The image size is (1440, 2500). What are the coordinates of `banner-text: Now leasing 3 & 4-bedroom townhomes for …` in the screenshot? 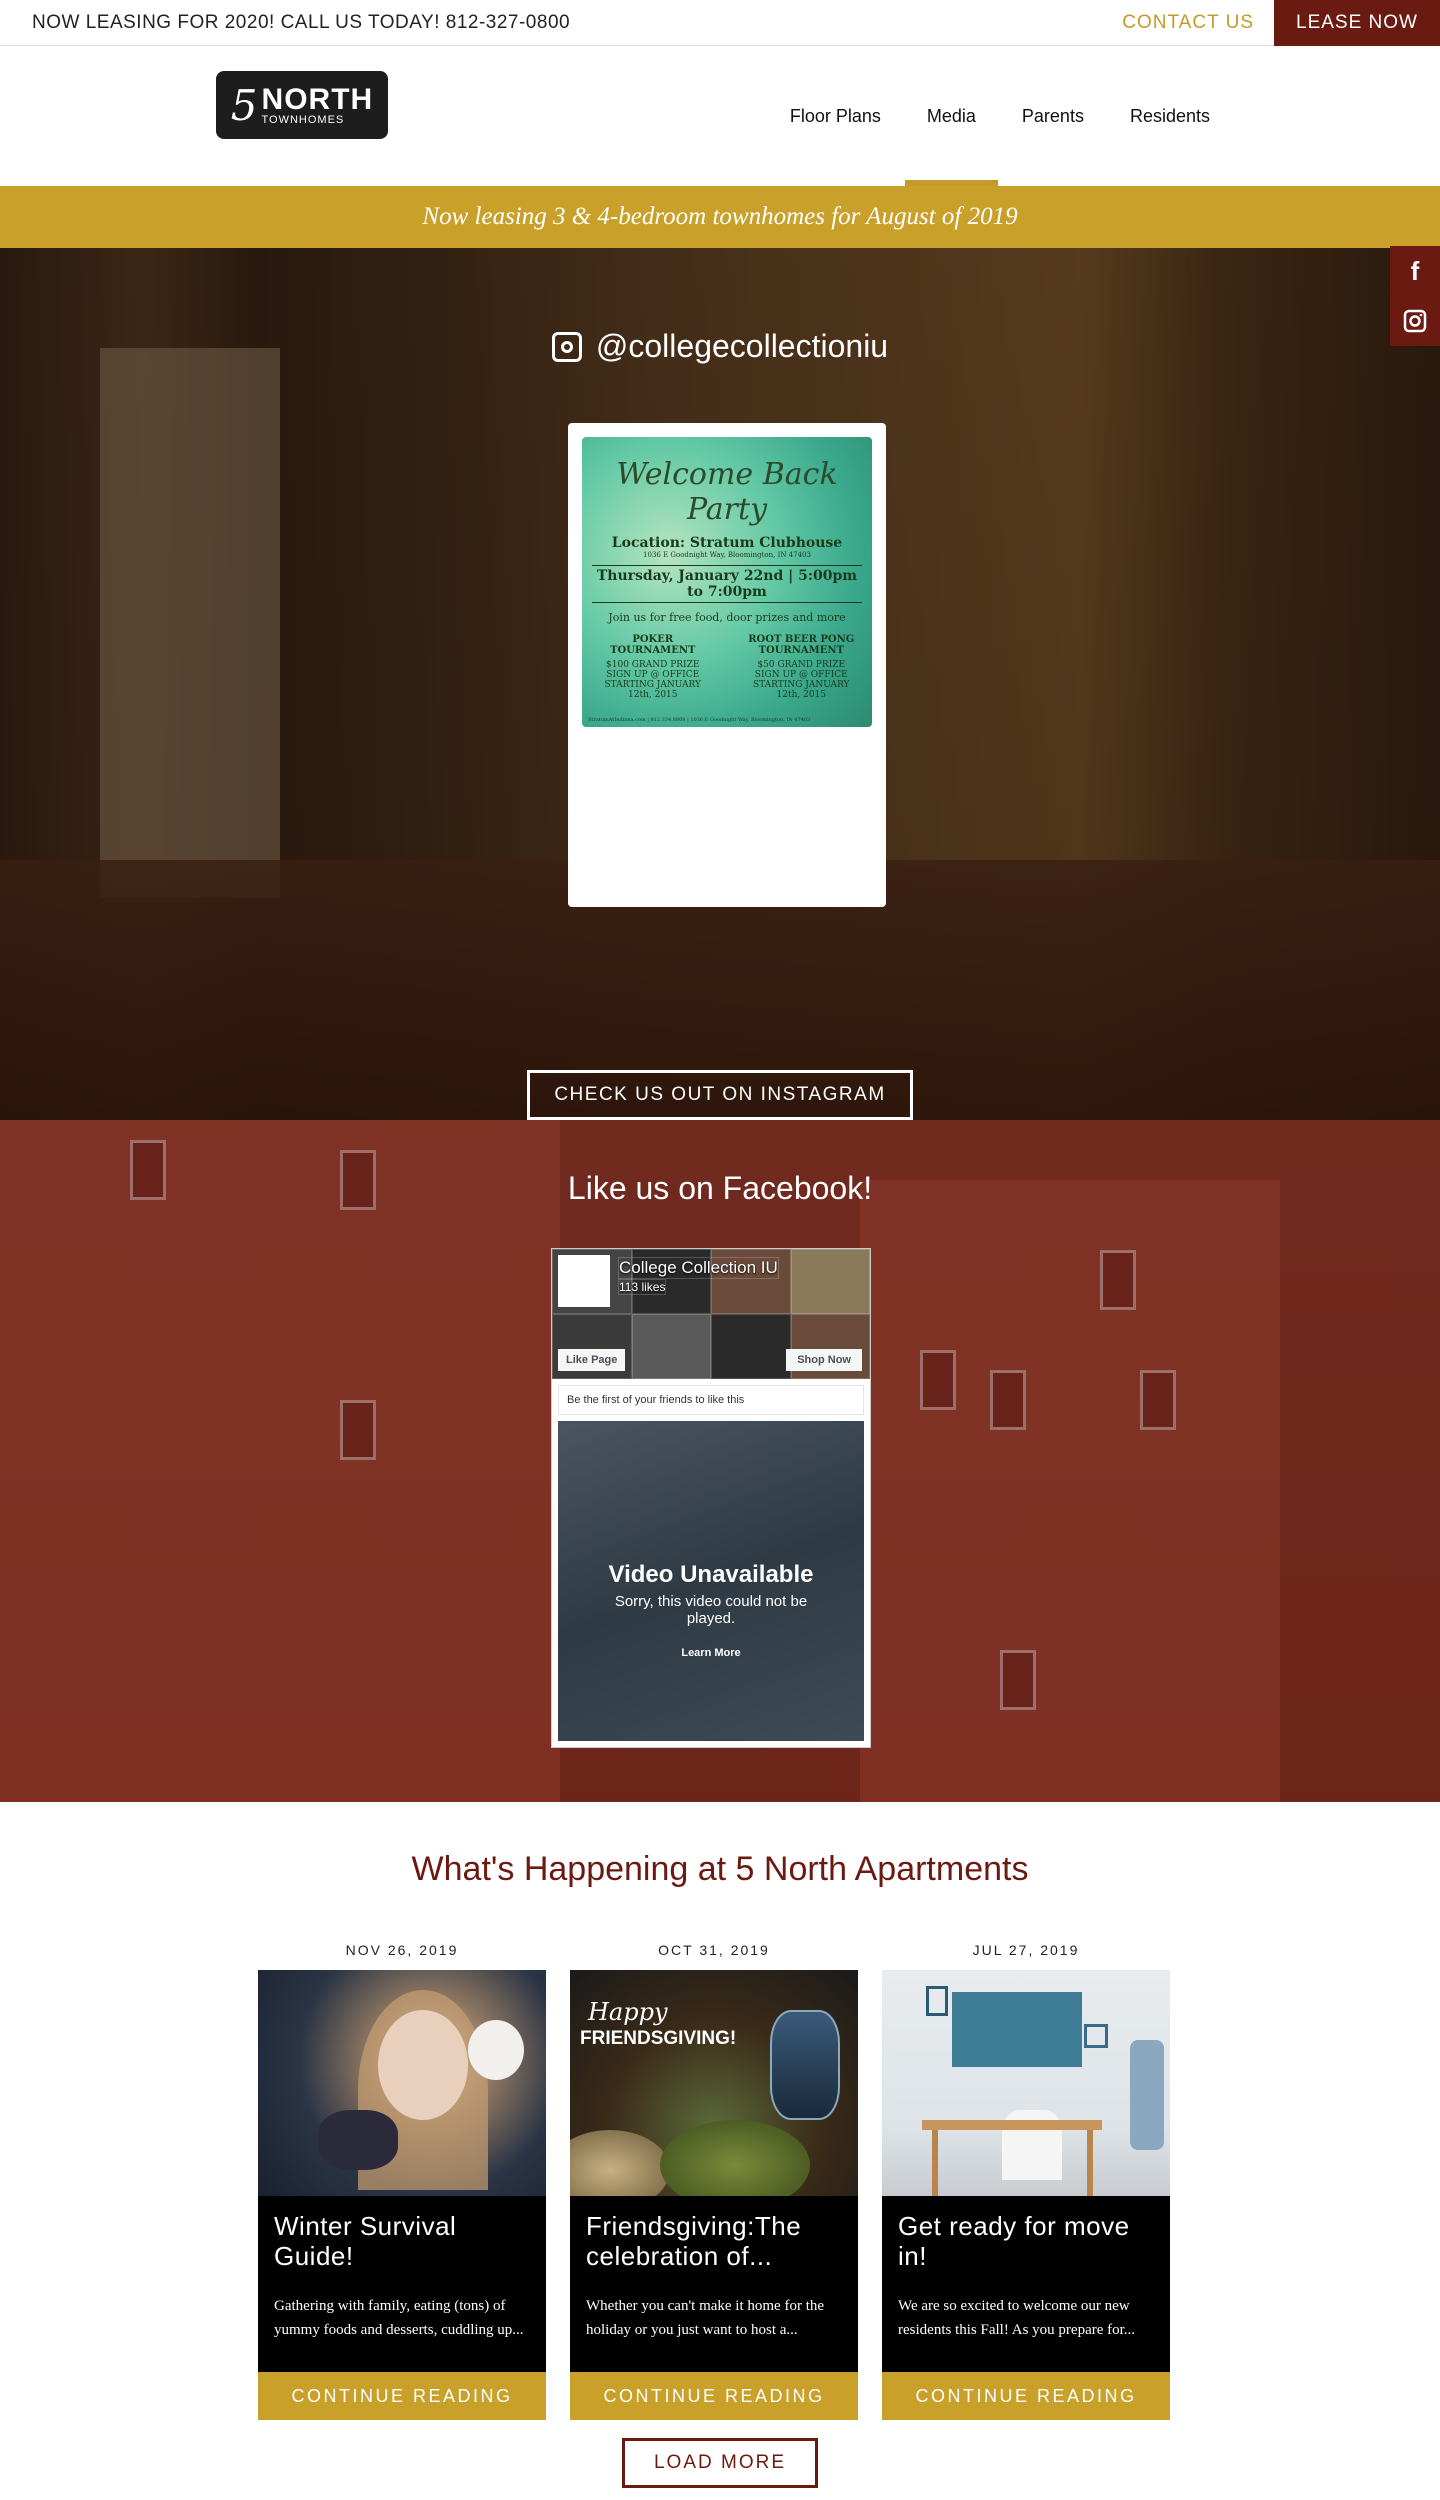 It's located at (720, 216).